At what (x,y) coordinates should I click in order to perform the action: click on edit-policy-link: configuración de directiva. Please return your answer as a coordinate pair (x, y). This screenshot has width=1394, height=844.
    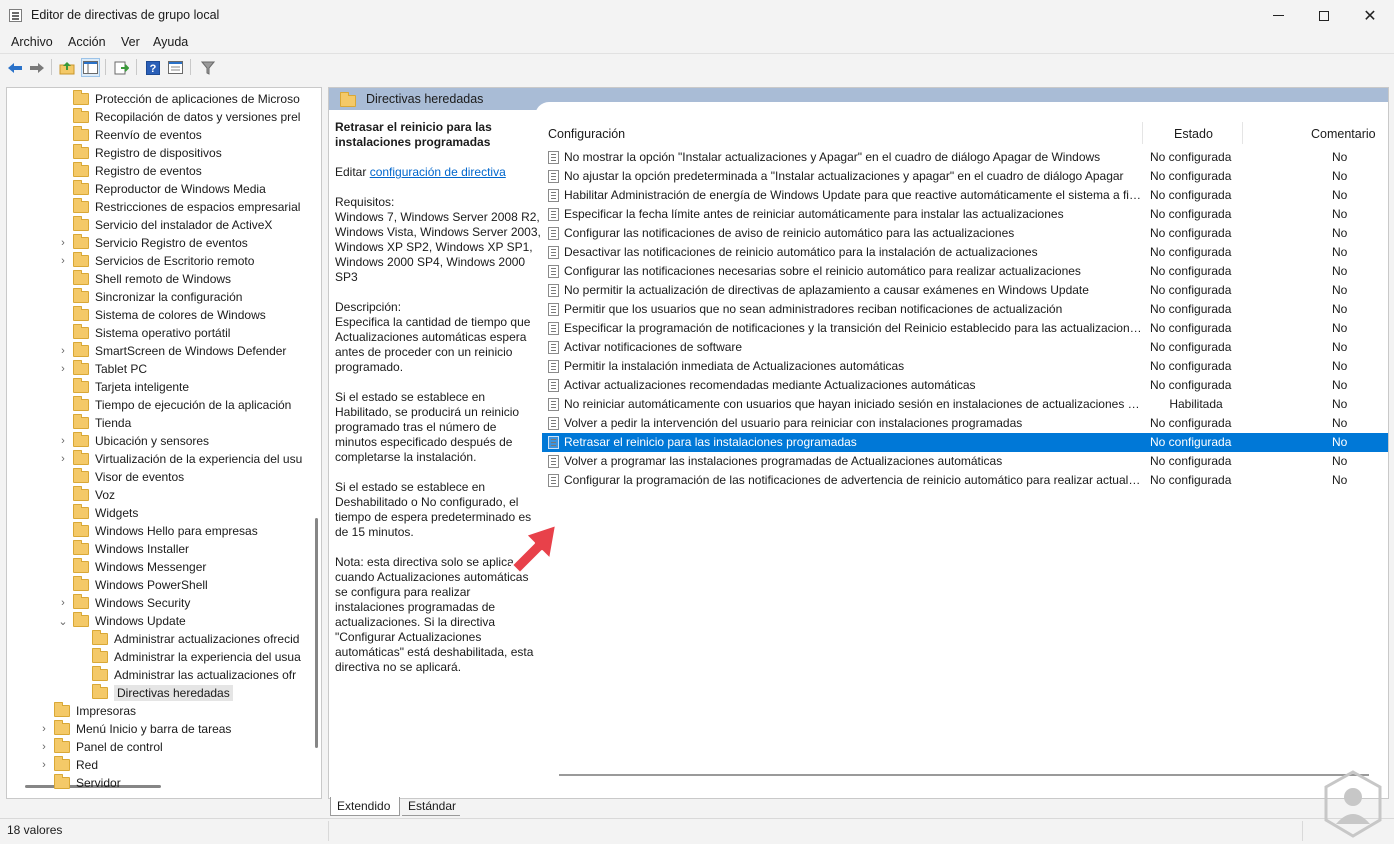
    Looking at the image, I should click on (438, 172).